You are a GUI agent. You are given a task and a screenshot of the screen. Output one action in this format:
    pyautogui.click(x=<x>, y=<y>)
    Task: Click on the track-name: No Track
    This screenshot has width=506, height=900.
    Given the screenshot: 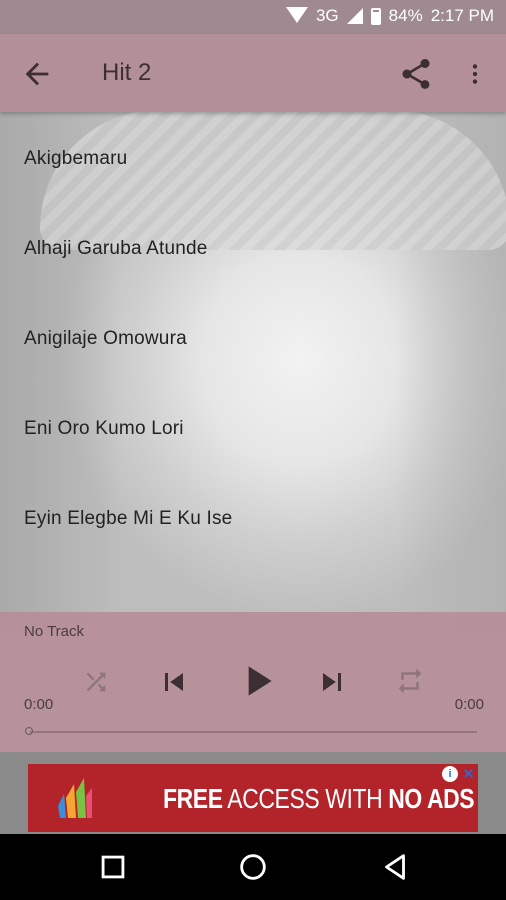 What is the action you would take?
    pyautogui.click(x=54, y=631)
    